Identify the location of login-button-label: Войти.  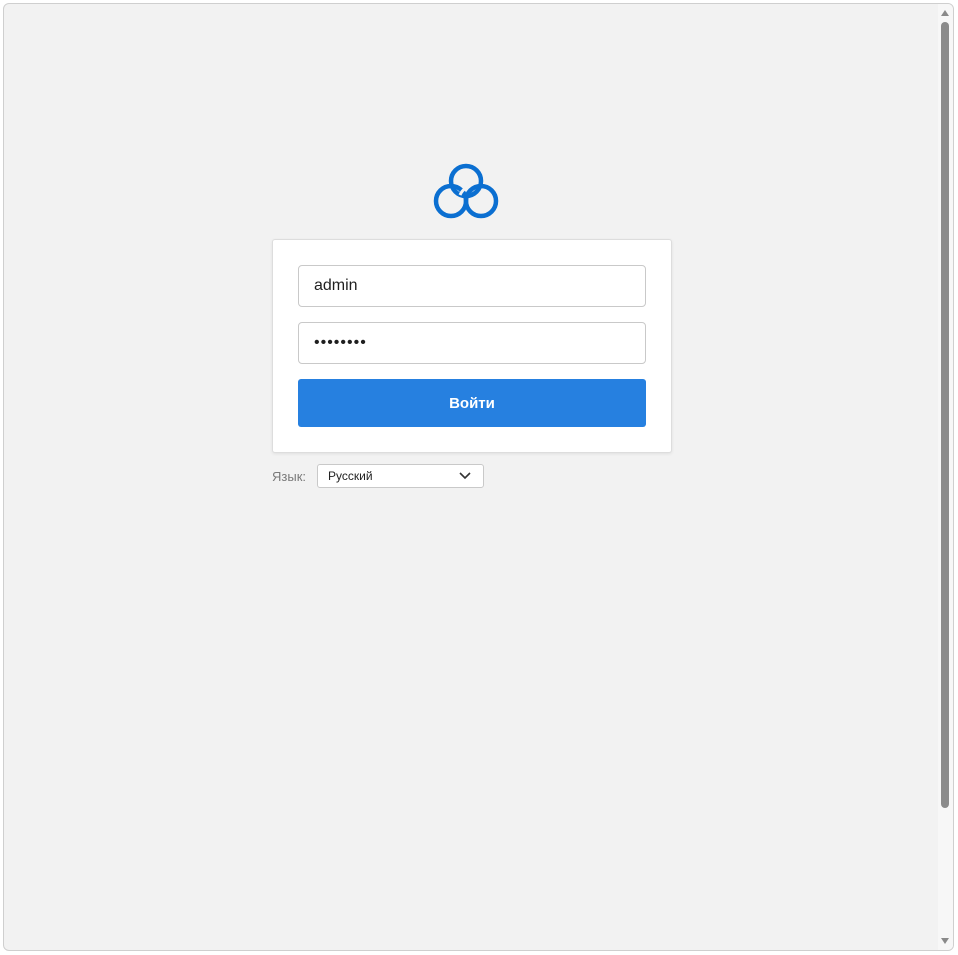
(472, 403).